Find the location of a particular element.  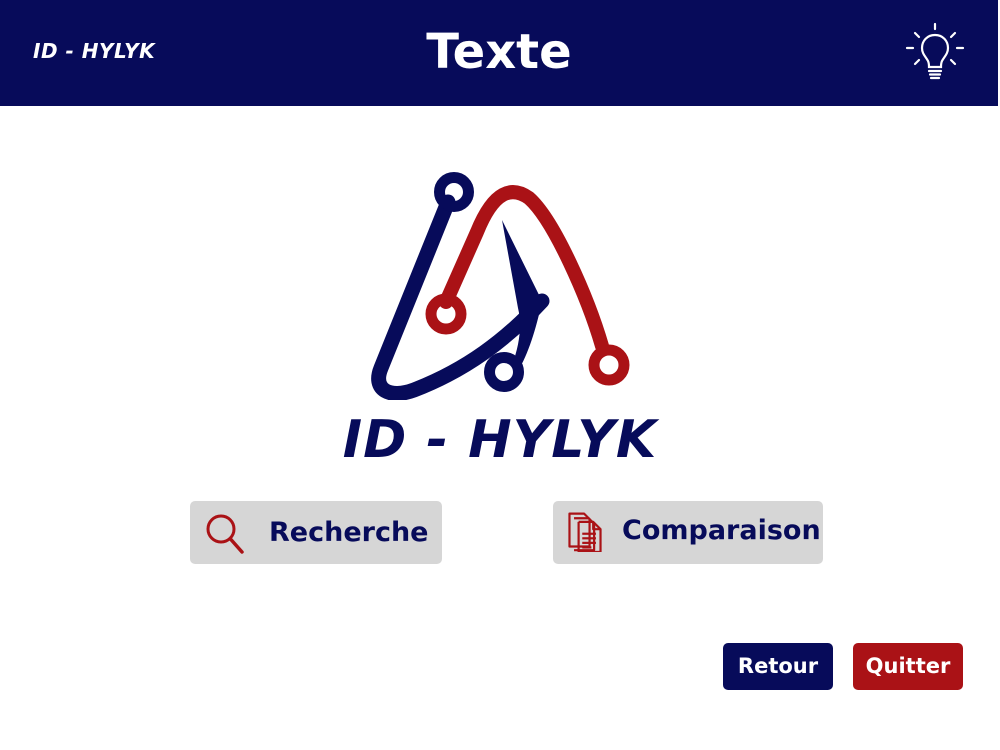

back-button: Retour is located at coordinates (778, 666).